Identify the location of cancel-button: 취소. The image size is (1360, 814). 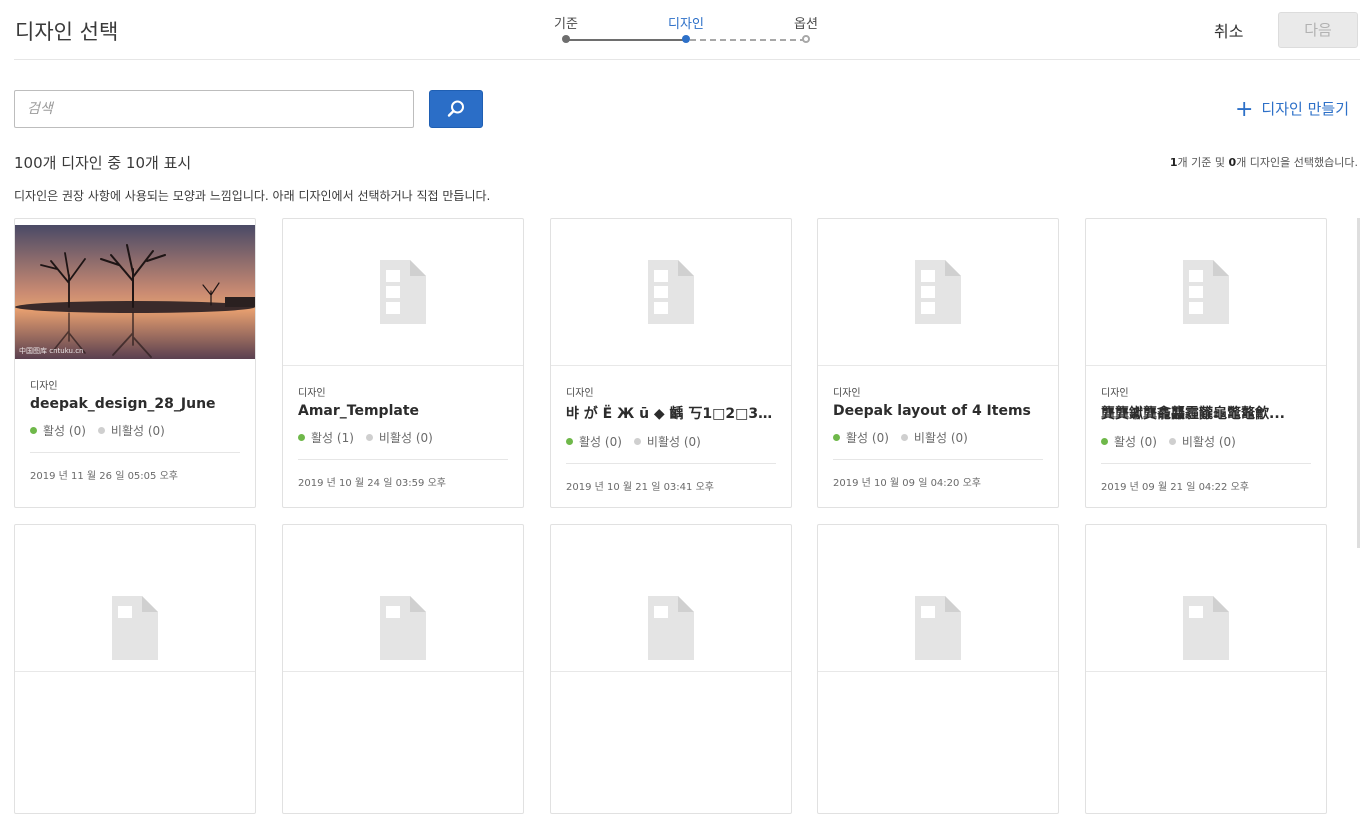
(1228, 30).